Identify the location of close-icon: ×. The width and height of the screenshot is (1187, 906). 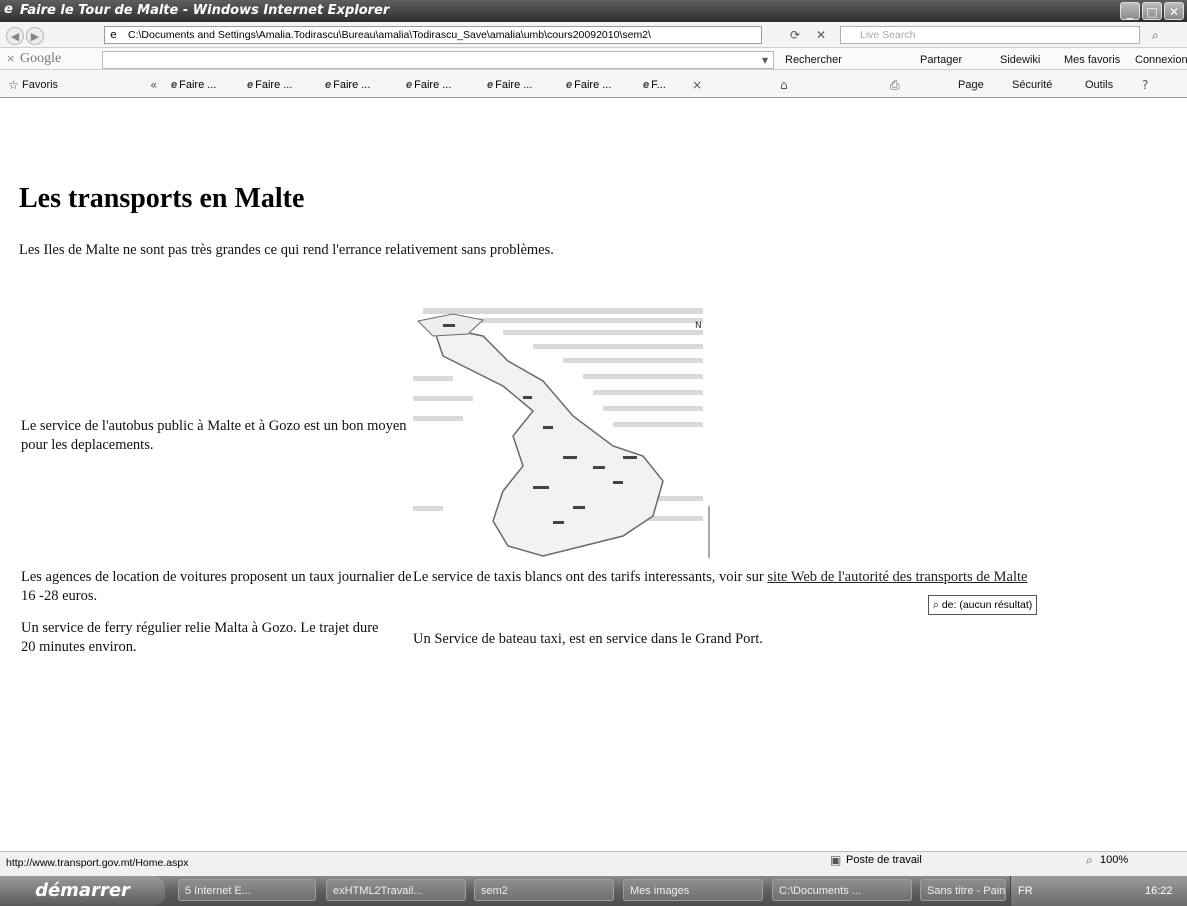
(10, 59).